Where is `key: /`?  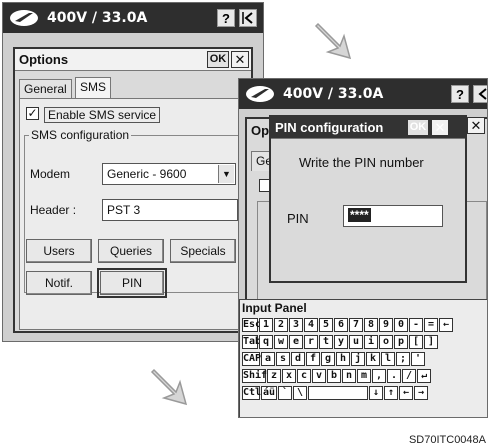 key: / is located at coordinates (409, 376).